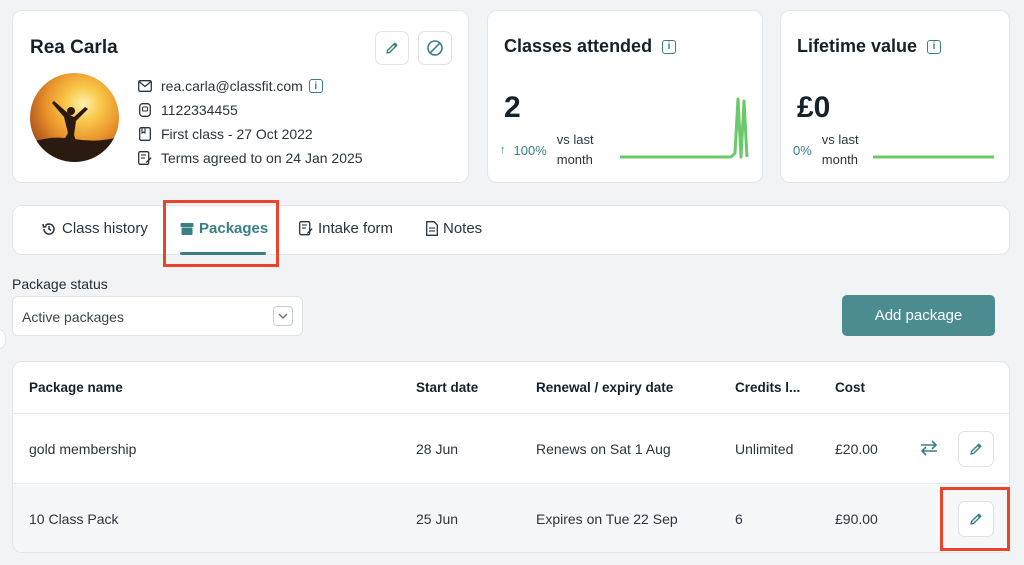  I want to click on email-row: rea.carla@classfit.com i, so click(230, 86).